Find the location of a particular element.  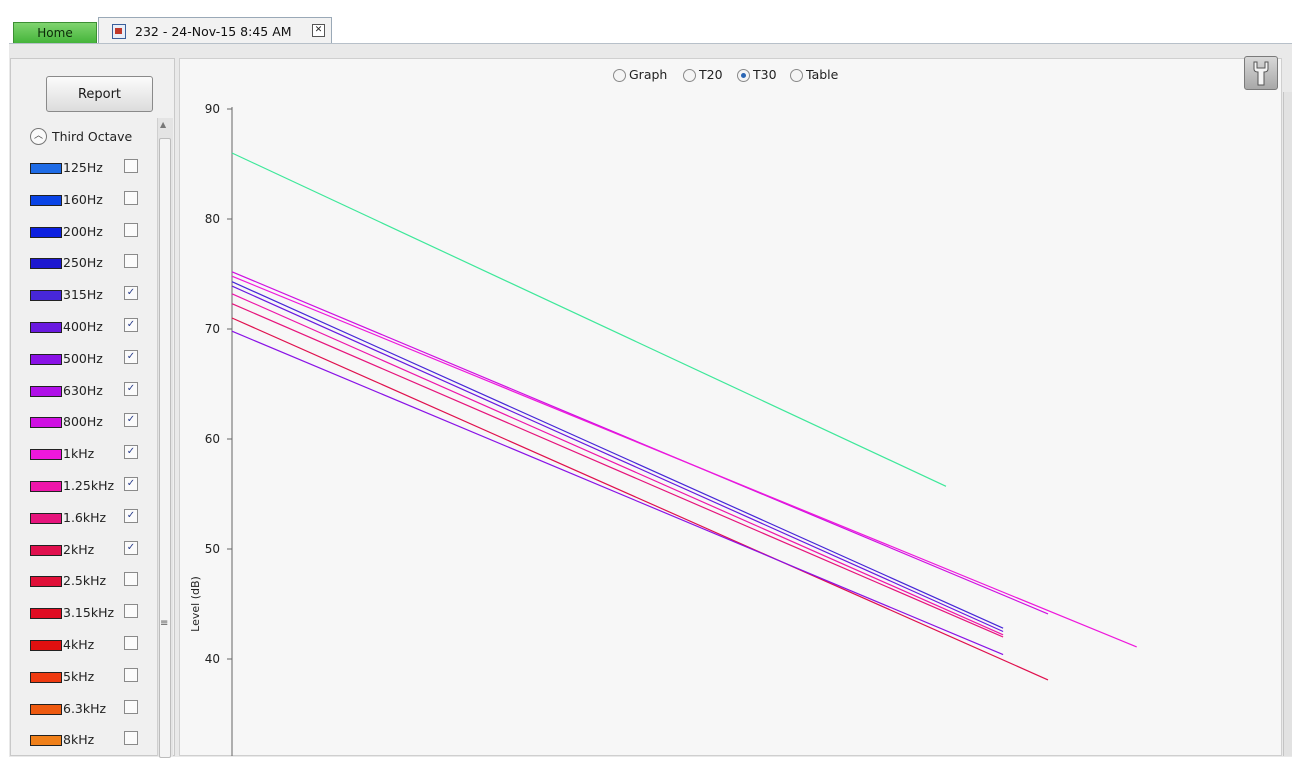

band-row: 160Hz is located at coordinates (86, 200).